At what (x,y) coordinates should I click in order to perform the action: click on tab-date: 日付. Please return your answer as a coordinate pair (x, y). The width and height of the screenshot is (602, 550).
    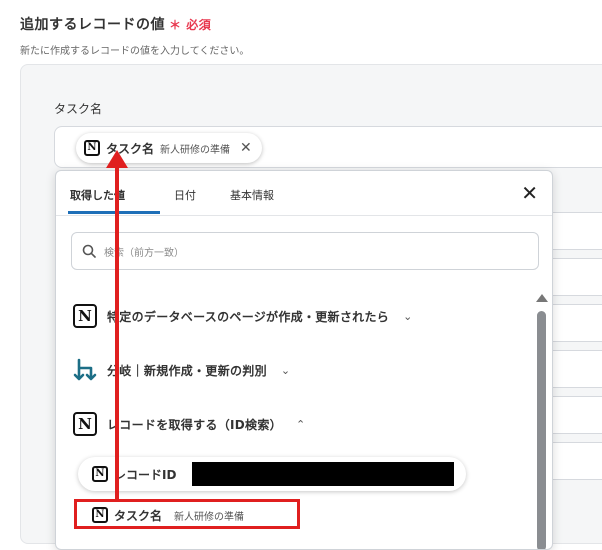
    Looking at the image, I should click on (185, 195).